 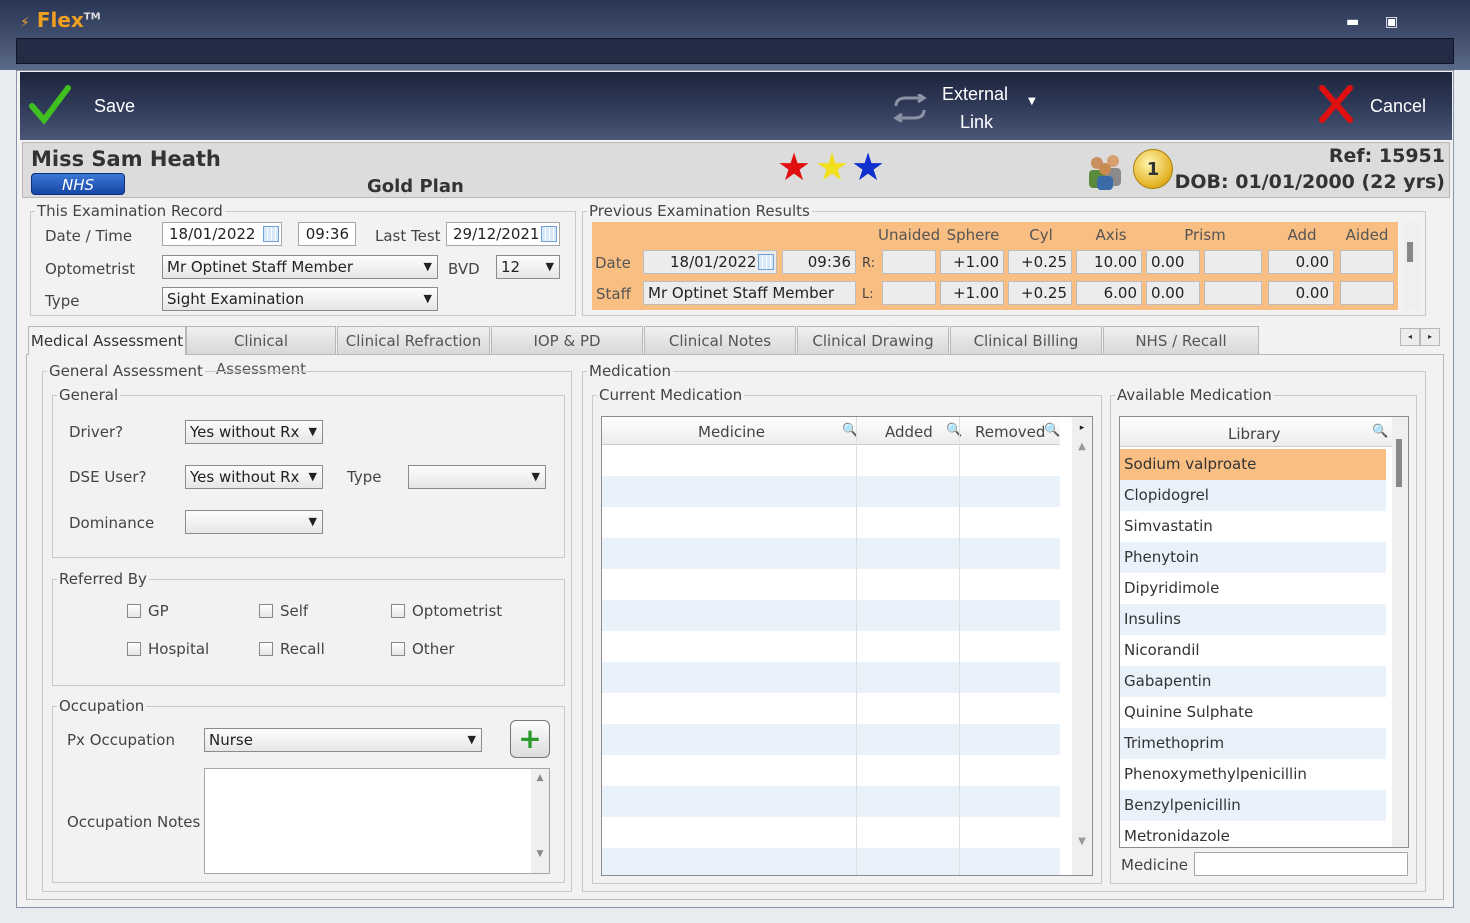 I want to click on list-item: Trimethoprim, so click(x=1253, y=743).